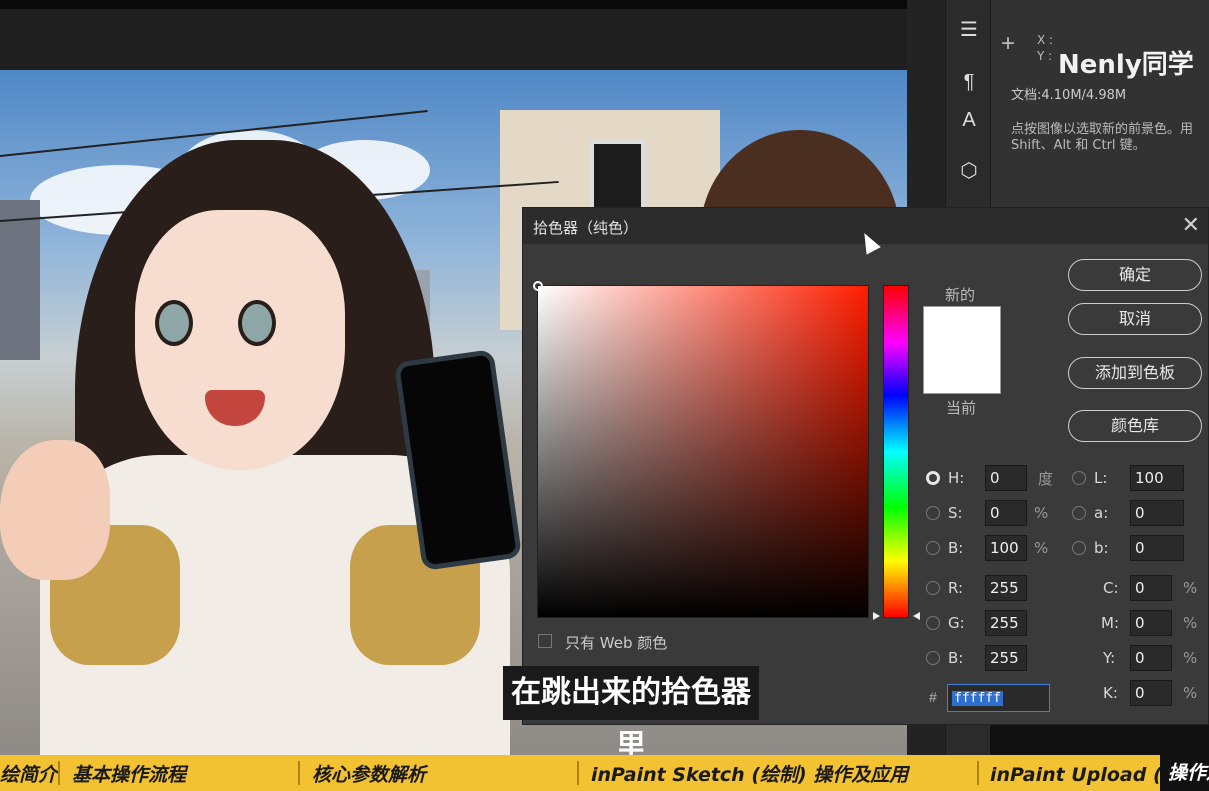 The image size is (1209, 791). Describe the element at coordinates (1046, 479) in the screenshot. I see `degree-unit: 度` at that location.